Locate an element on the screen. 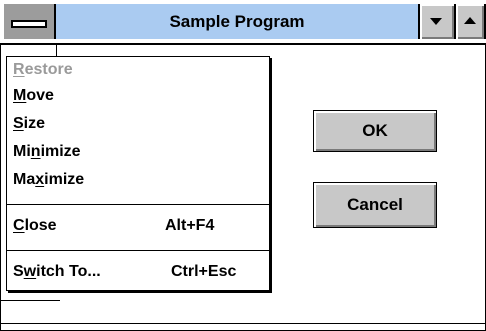 This screenshot has height=331, width=486. menu-item-label-suffix: ove is located at coordinates (40, 95).